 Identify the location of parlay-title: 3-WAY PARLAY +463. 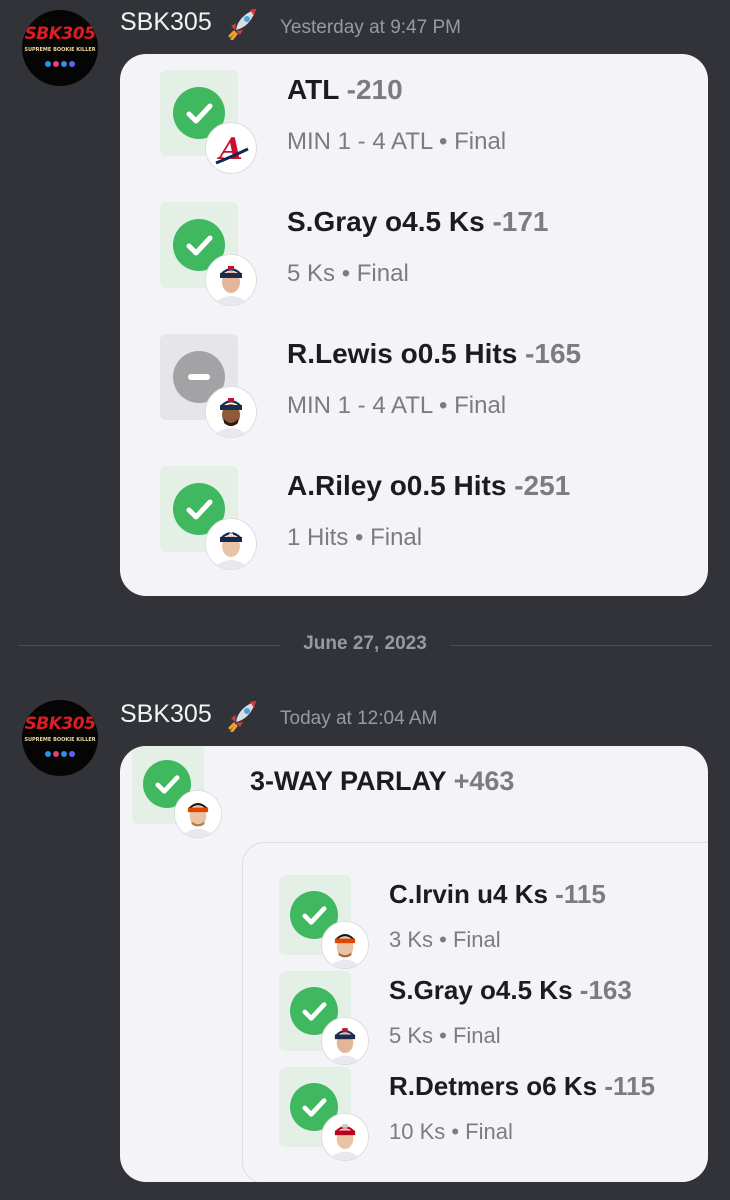
(382, 781).